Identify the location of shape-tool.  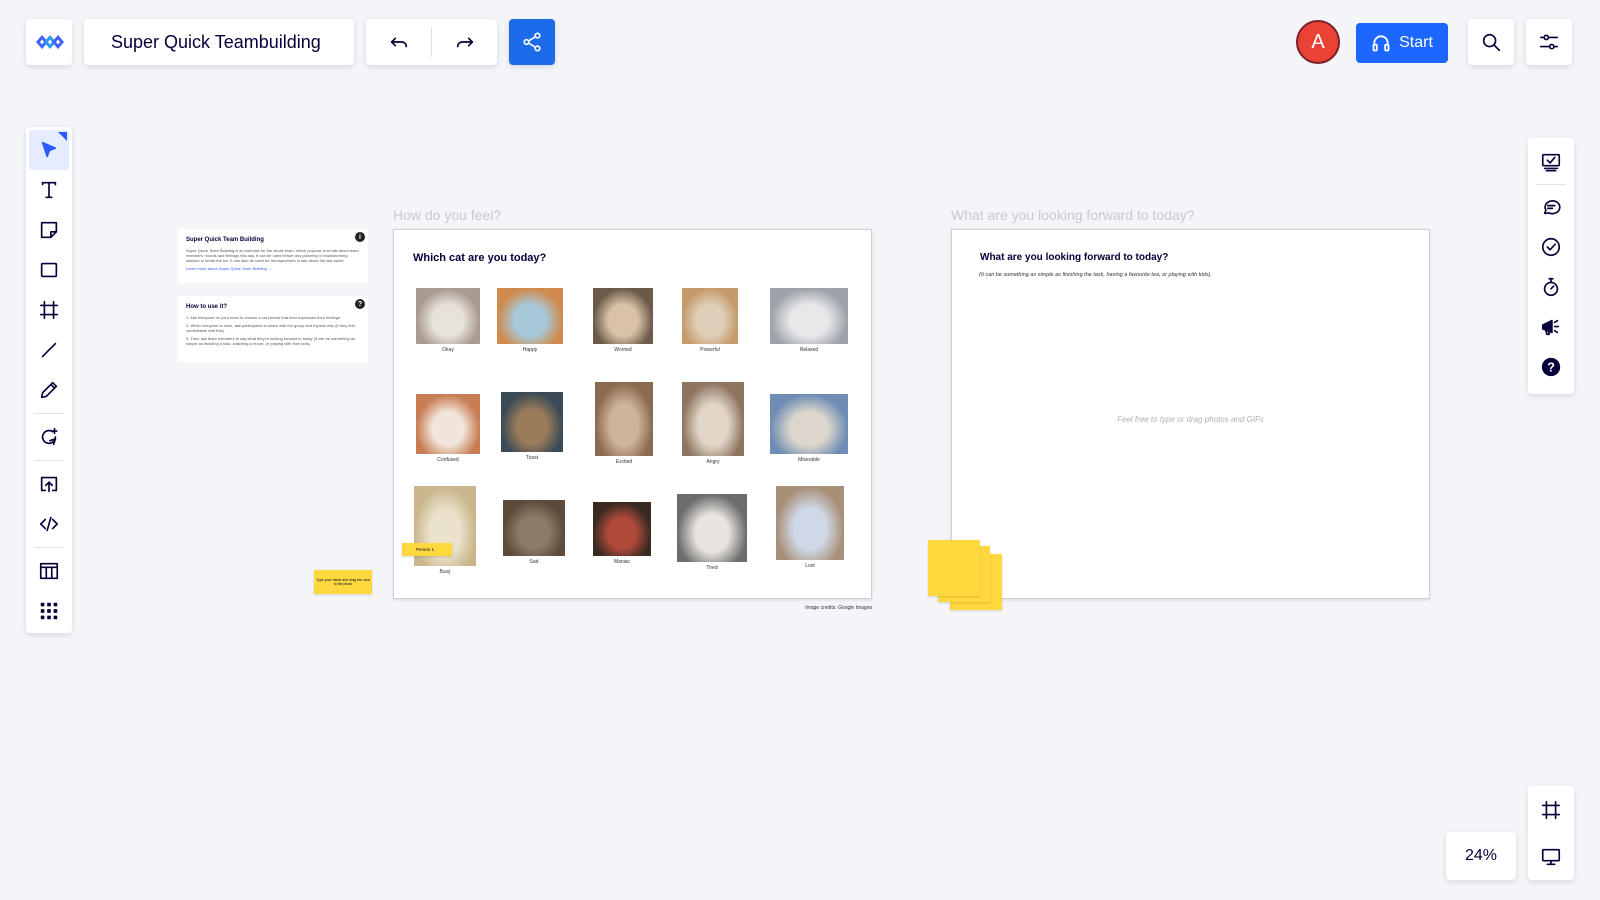
(49, 270).